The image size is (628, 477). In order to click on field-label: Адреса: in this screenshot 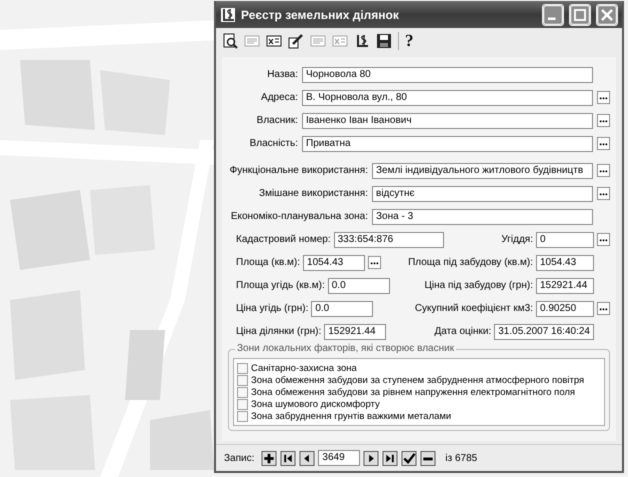, I will do `click(279, 97)`.